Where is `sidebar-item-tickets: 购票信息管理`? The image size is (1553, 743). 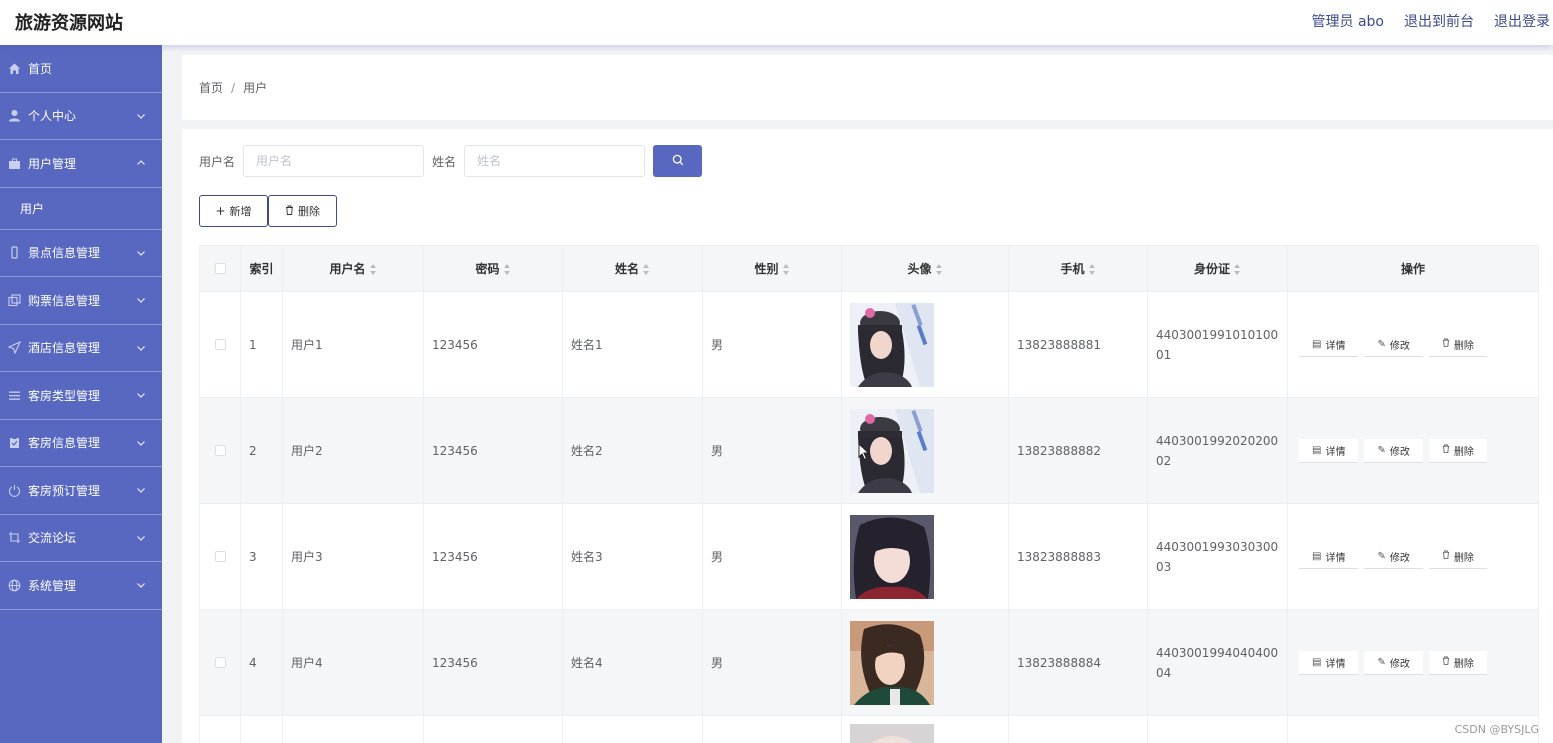
sidebar-item-tickets: 购票信息管理 is located at coordinates (81, 301).